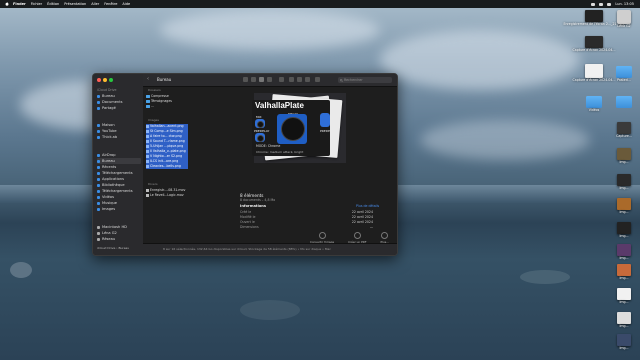 The width and height of the screenshot is (640, 360). Describe the element at coordinates (126, 4) in the screenshot. I see `menu-help: Aide` at that location.